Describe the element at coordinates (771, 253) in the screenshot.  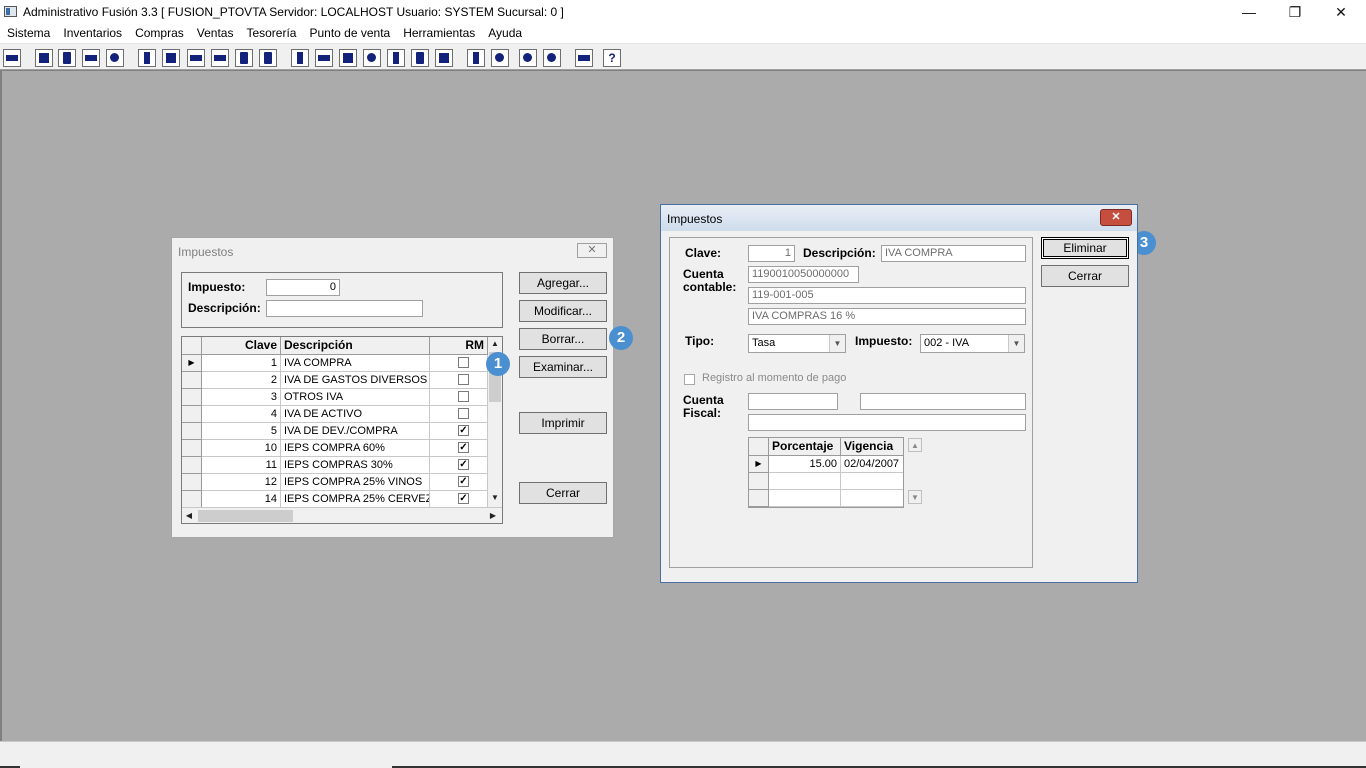
I see `clave-field: 1` at that location.